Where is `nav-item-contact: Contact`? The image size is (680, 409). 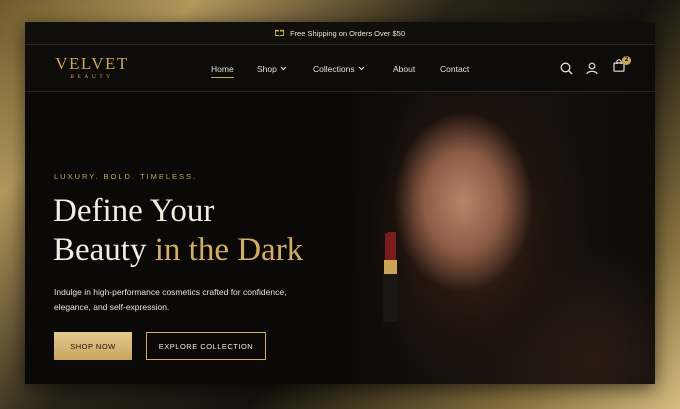
nav-item-contact: Contact is located at coordinates (454, 69).